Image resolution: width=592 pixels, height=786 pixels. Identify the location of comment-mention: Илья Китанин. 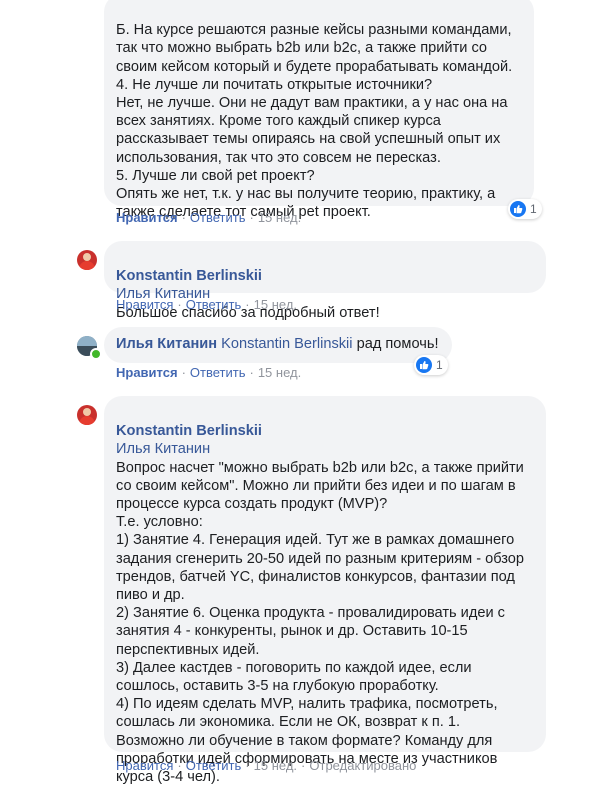
(163, 449).